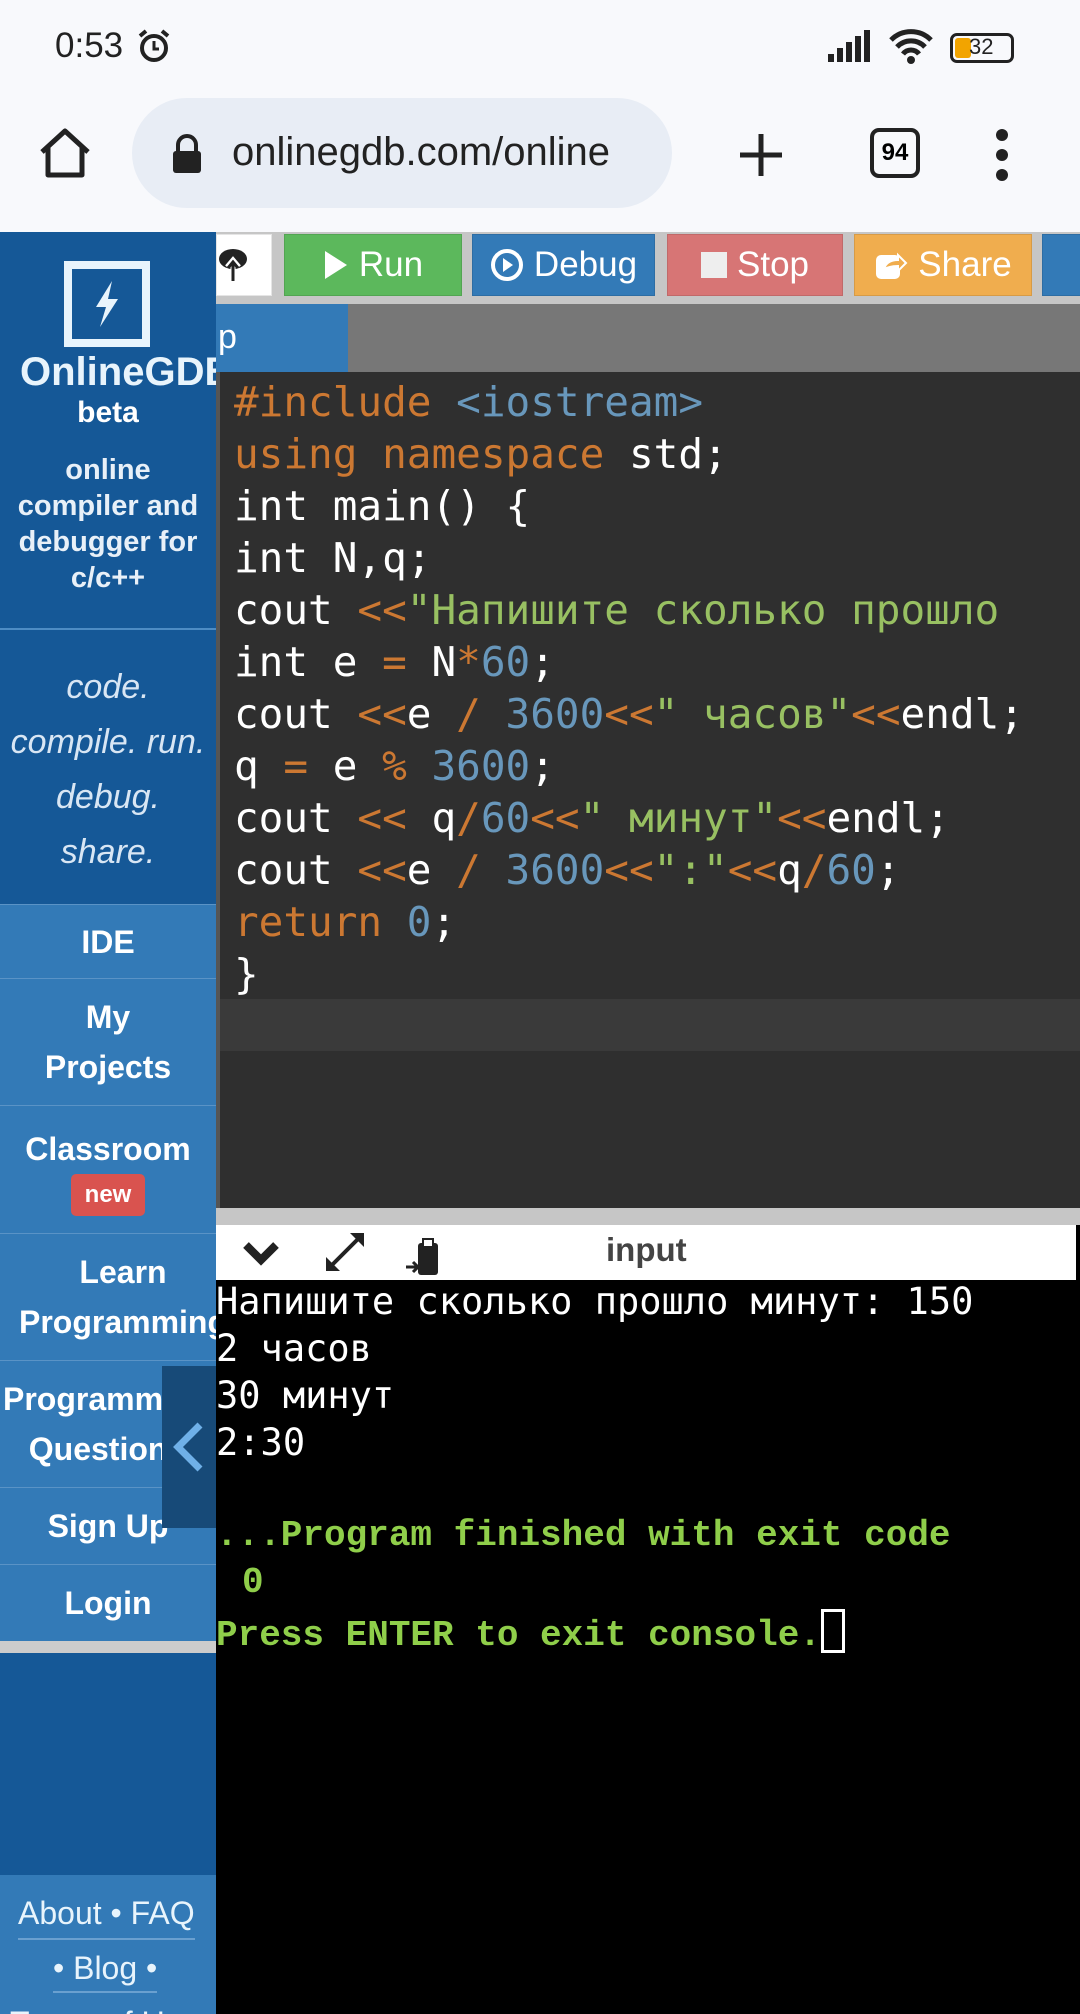 The height and width of the screenshot is (2014, 1080). Describe the element at coordinates (773, 264) in the screenshot. I see `stop-label: Stop` at that location.